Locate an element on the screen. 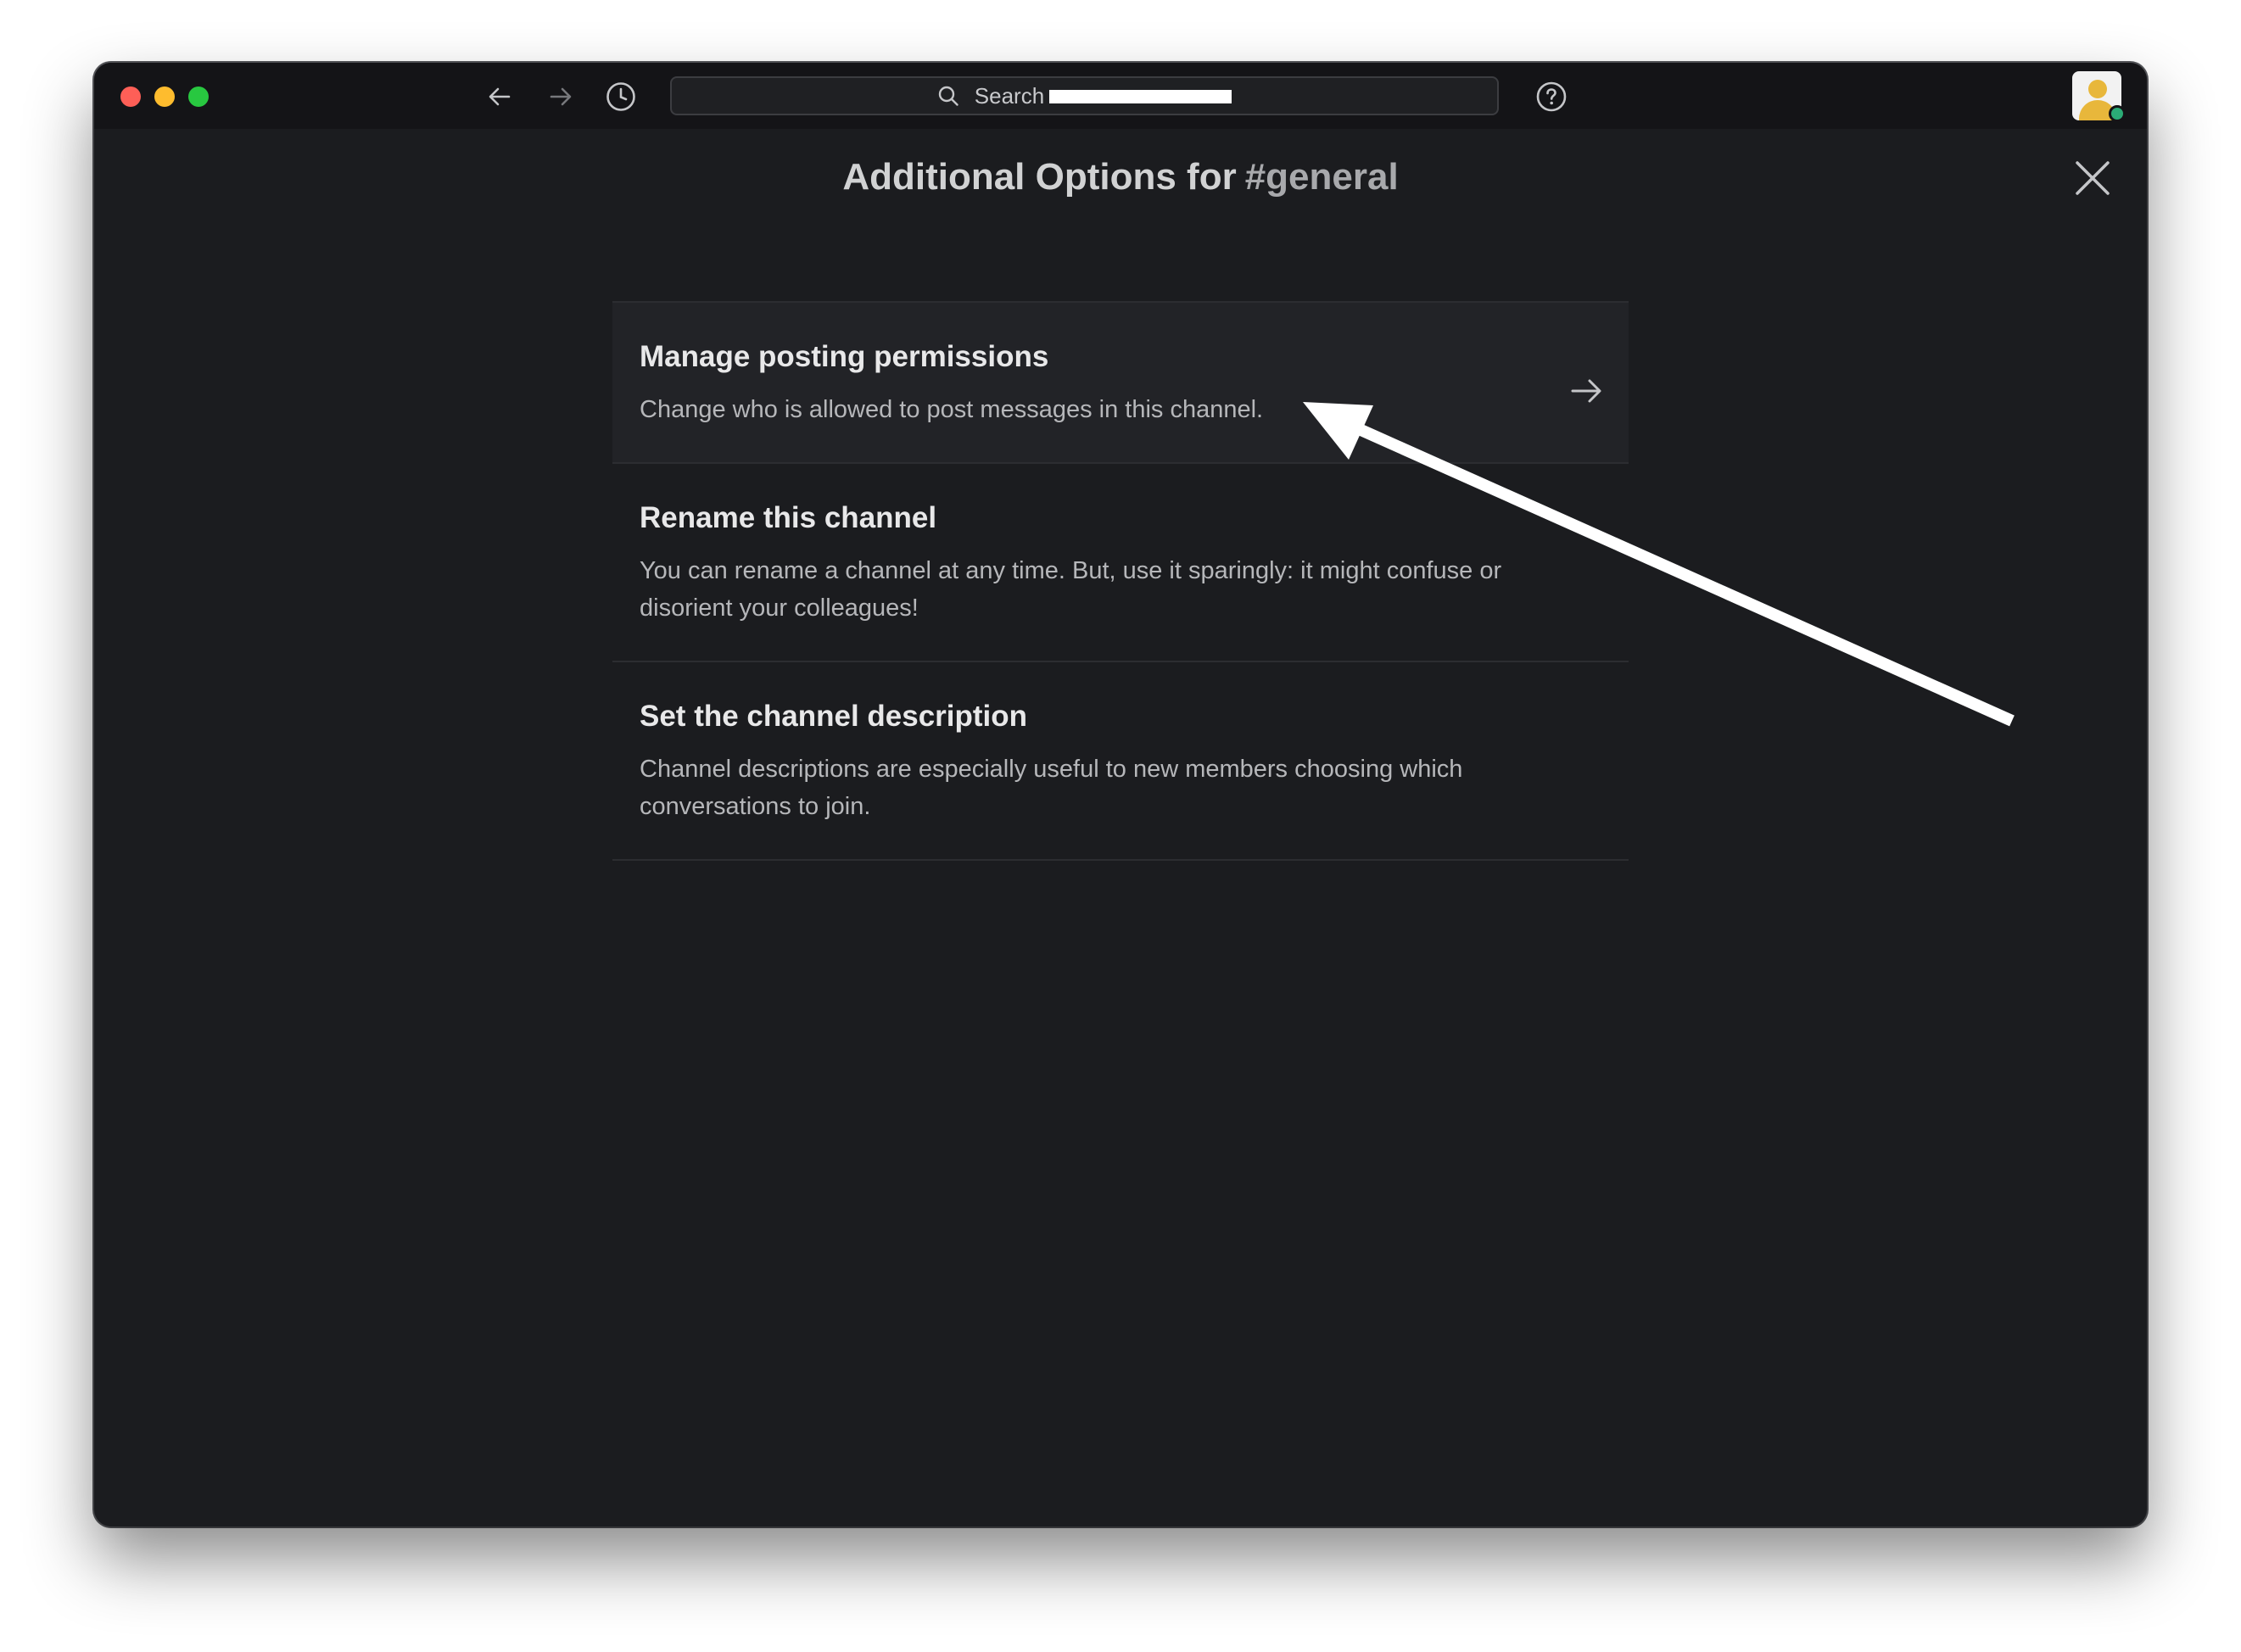 The height and width of the screenshot is (1652, 2241). page-title: Additional Options for #general is located at coordinates (1120, 177).